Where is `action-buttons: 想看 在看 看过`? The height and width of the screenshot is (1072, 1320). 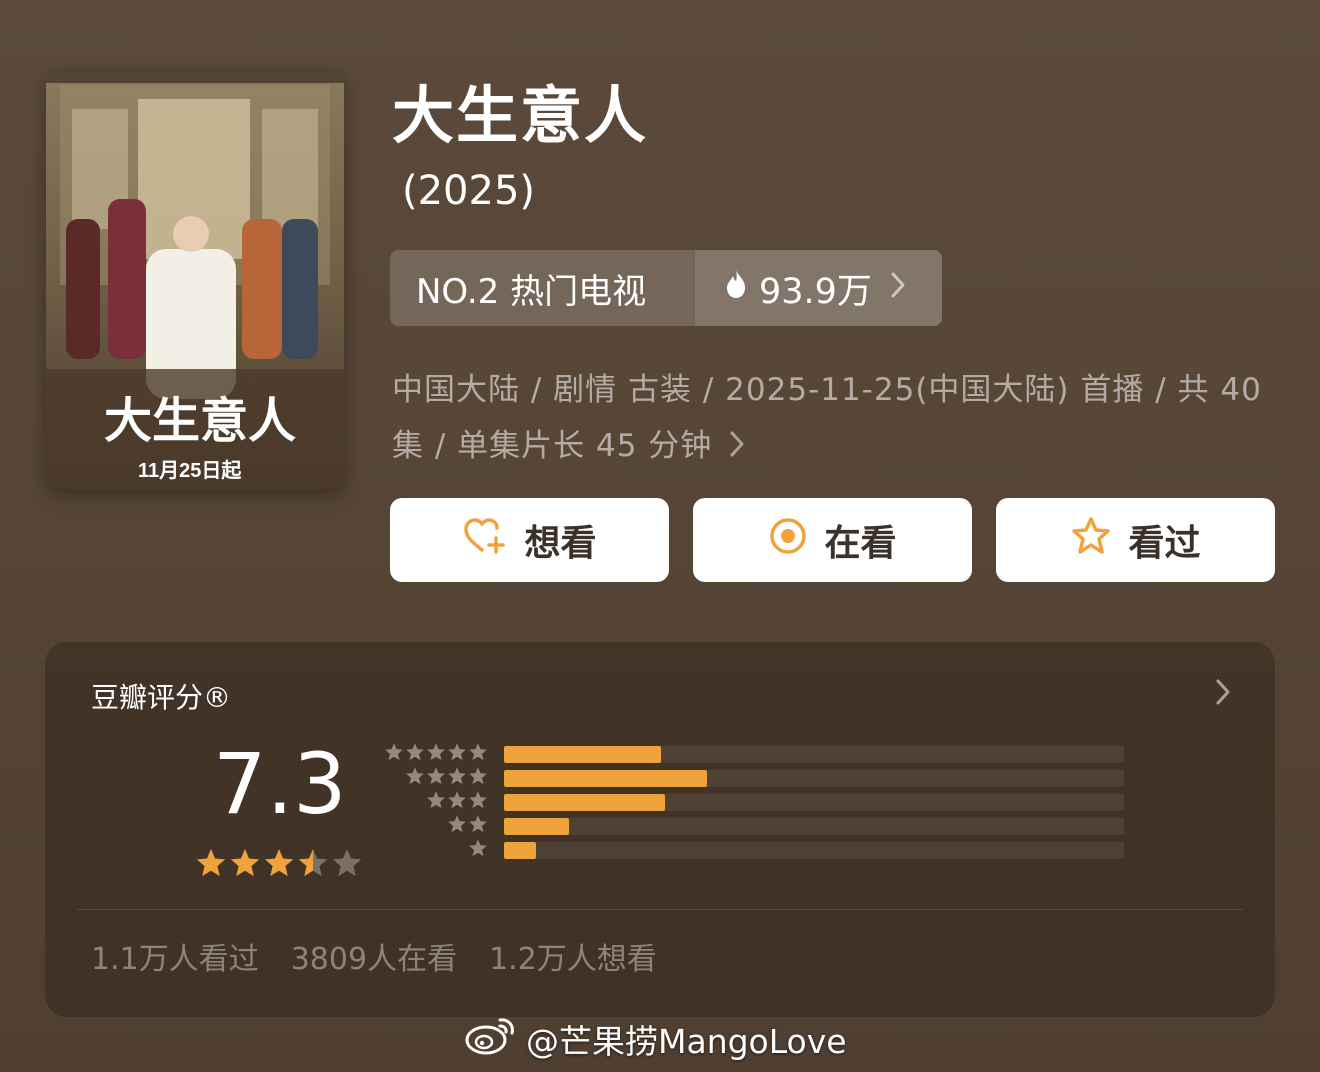
action-buttons: 想看 在看 看过 is located at coordinates (832, 540).